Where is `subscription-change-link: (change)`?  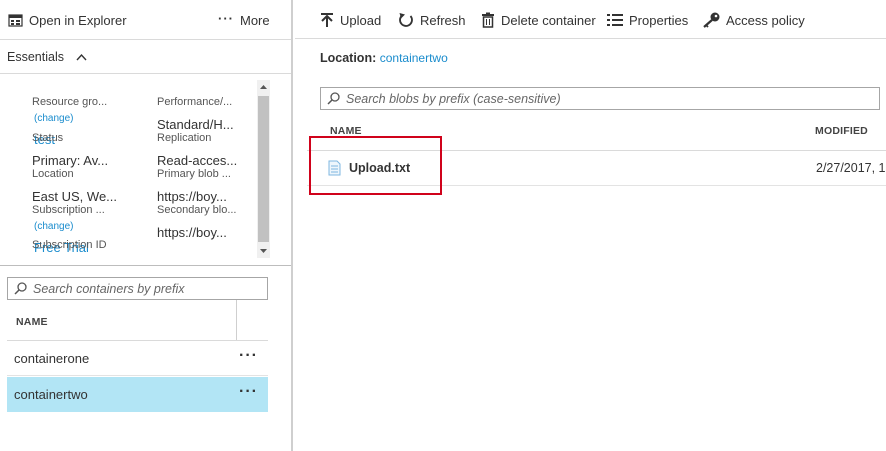 subscription-change-link: (change) is located at coordinates (53, 226).